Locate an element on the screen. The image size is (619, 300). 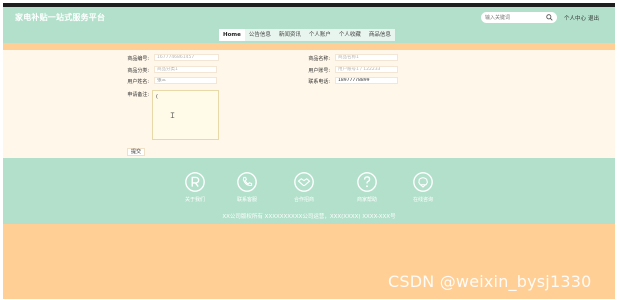
logout-link: 退出 is located at coordinates (593, 18).